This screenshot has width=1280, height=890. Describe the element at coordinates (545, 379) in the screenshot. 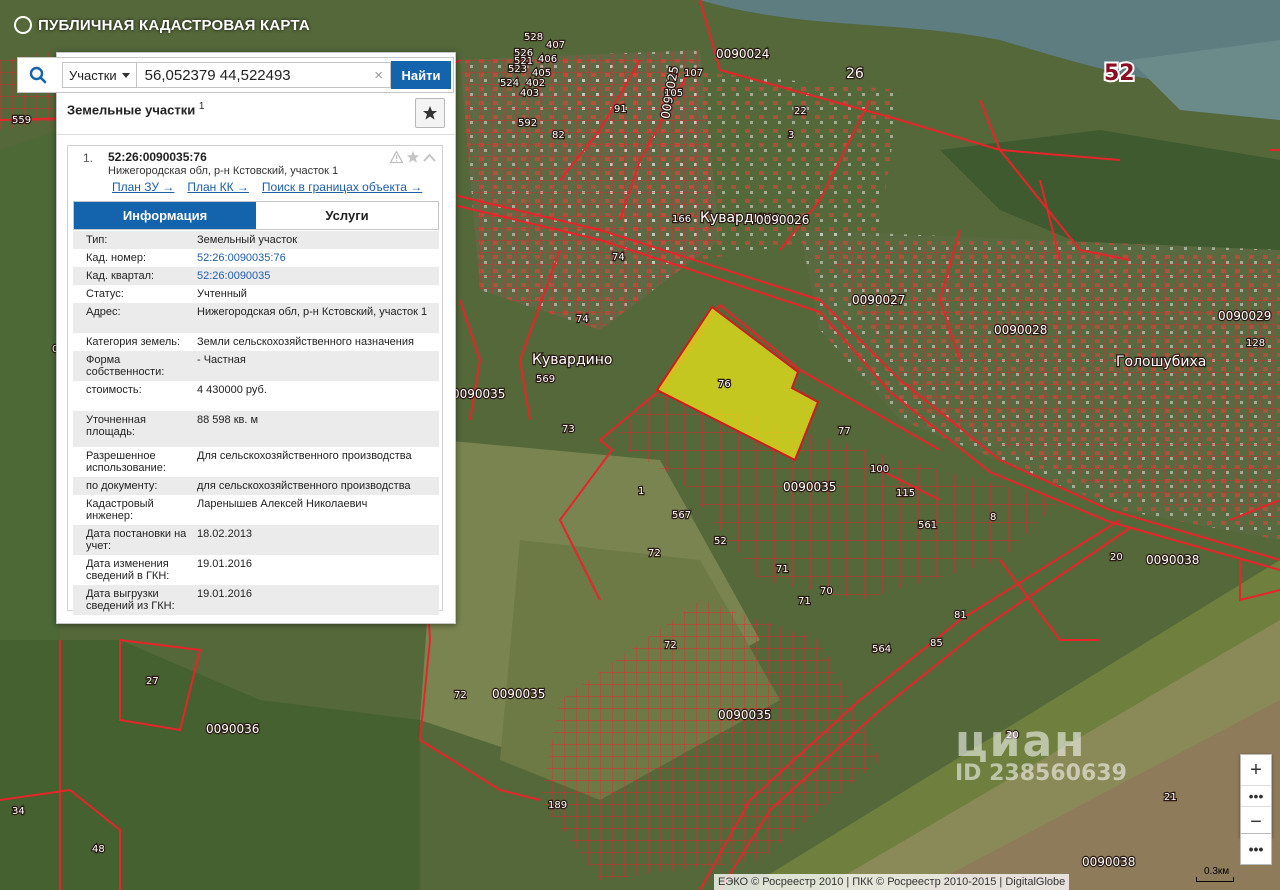

I see `parcel-label: 569` at that location.